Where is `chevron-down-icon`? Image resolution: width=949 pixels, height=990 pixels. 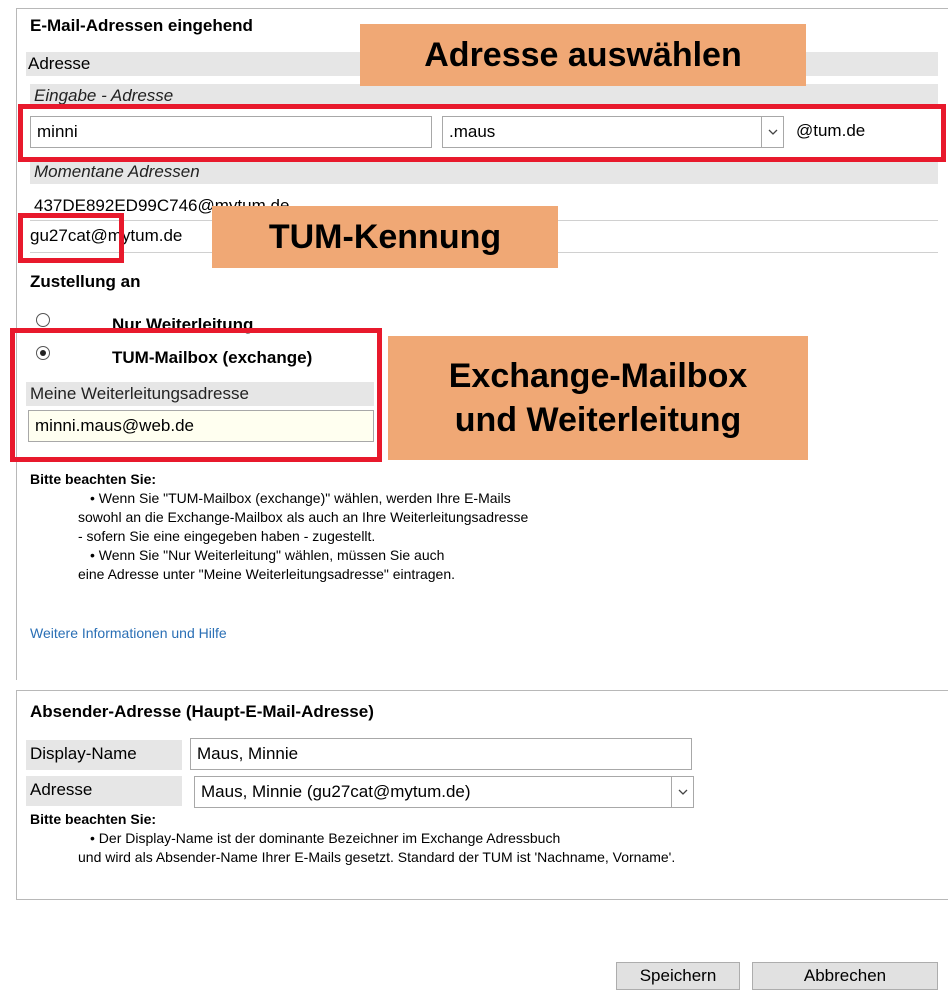 chevron-down-icon is located at coordinates (682, 792).